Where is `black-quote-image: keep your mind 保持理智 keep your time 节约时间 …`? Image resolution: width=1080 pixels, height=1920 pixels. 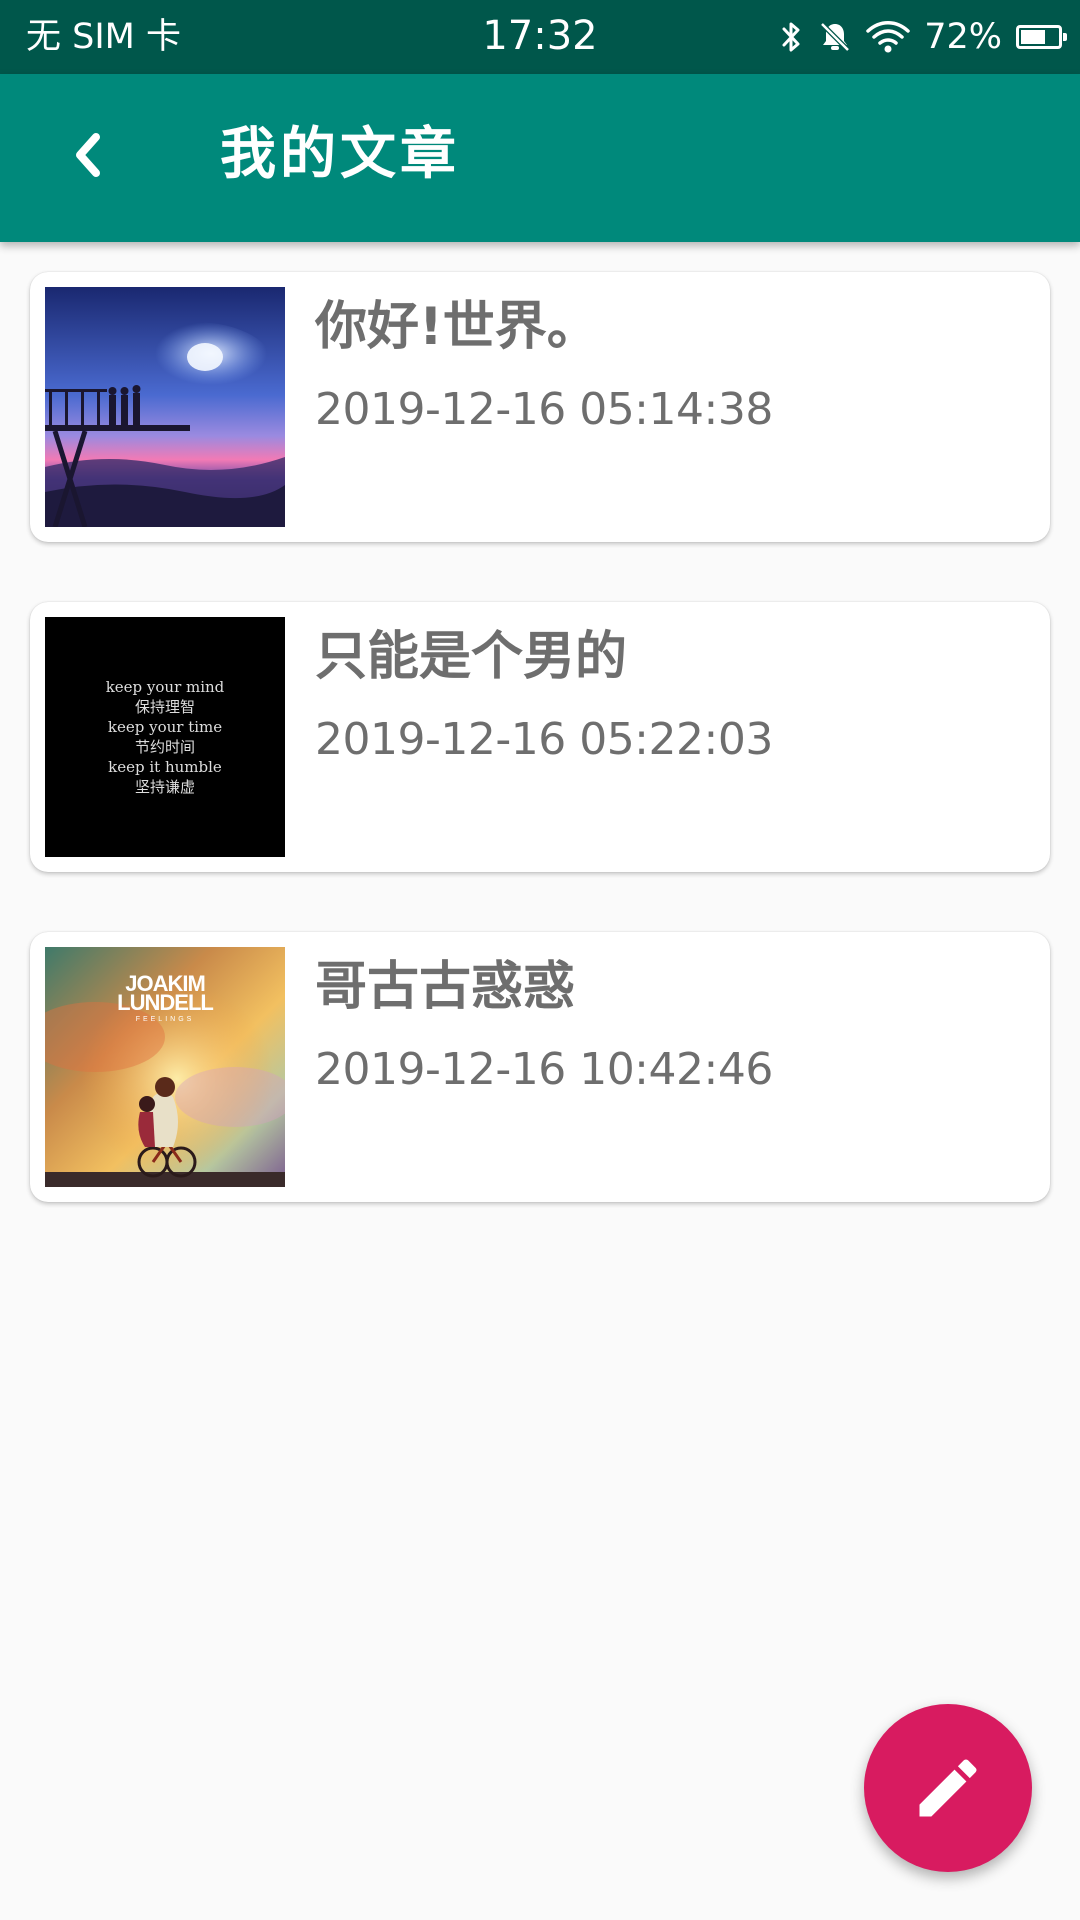
black-quote-image: keep your mind 保持理智 keep your time 节约时间 … is located at coordinates (165, 737).